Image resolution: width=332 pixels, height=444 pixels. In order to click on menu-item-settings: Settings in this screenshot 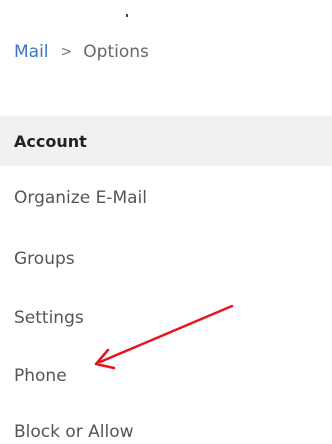, I will do `click(49, 318)`.